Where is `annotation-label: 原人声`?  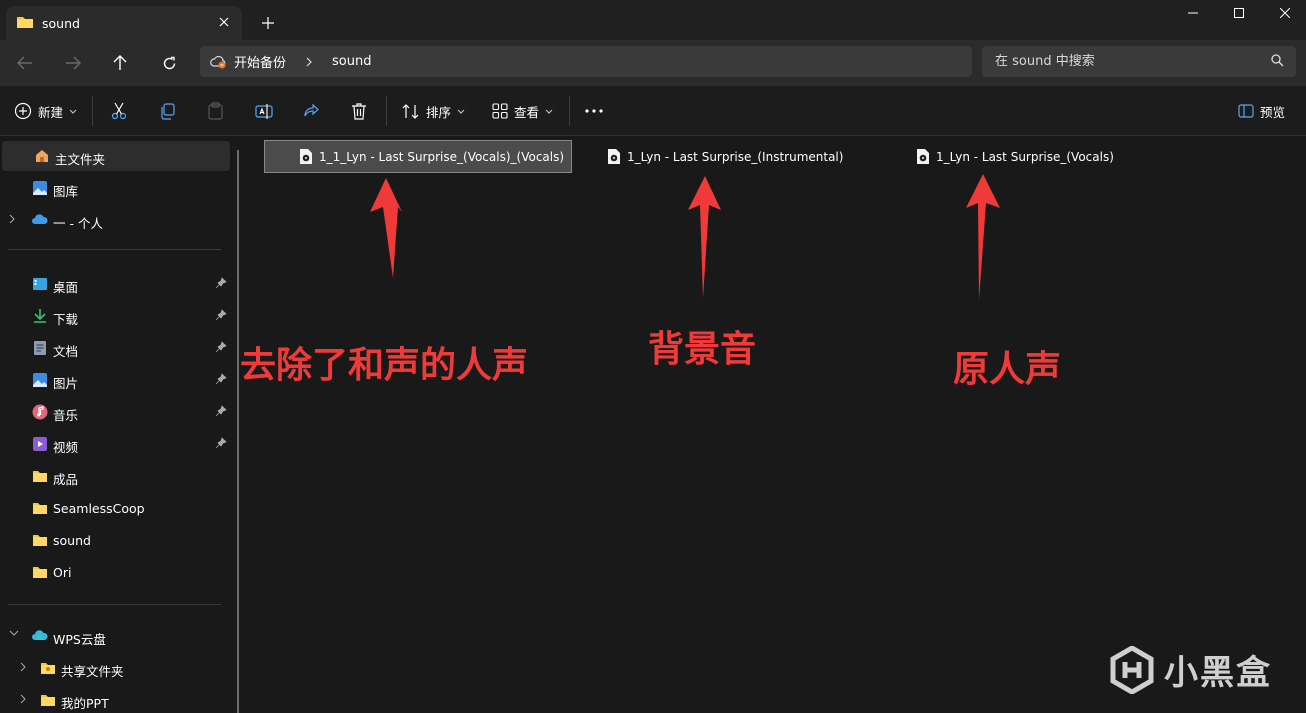 annotation-label: 原人声 is located at coordinates (1007, 369).